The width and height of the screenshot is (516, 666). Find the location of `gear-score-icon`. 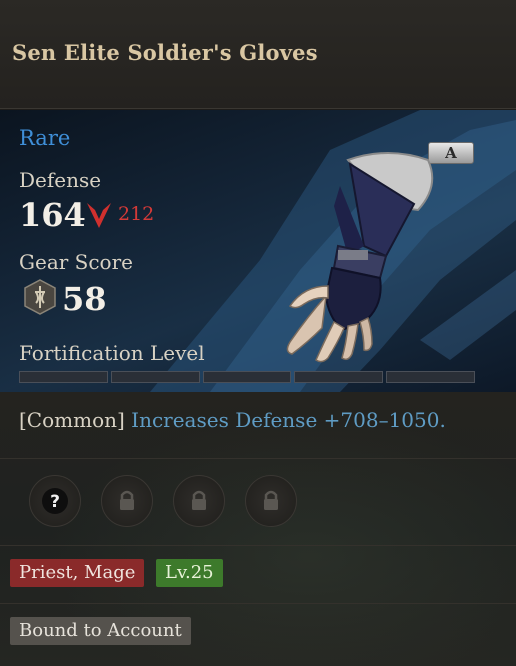

gear-score-icon is located at coordinates (40, 297).